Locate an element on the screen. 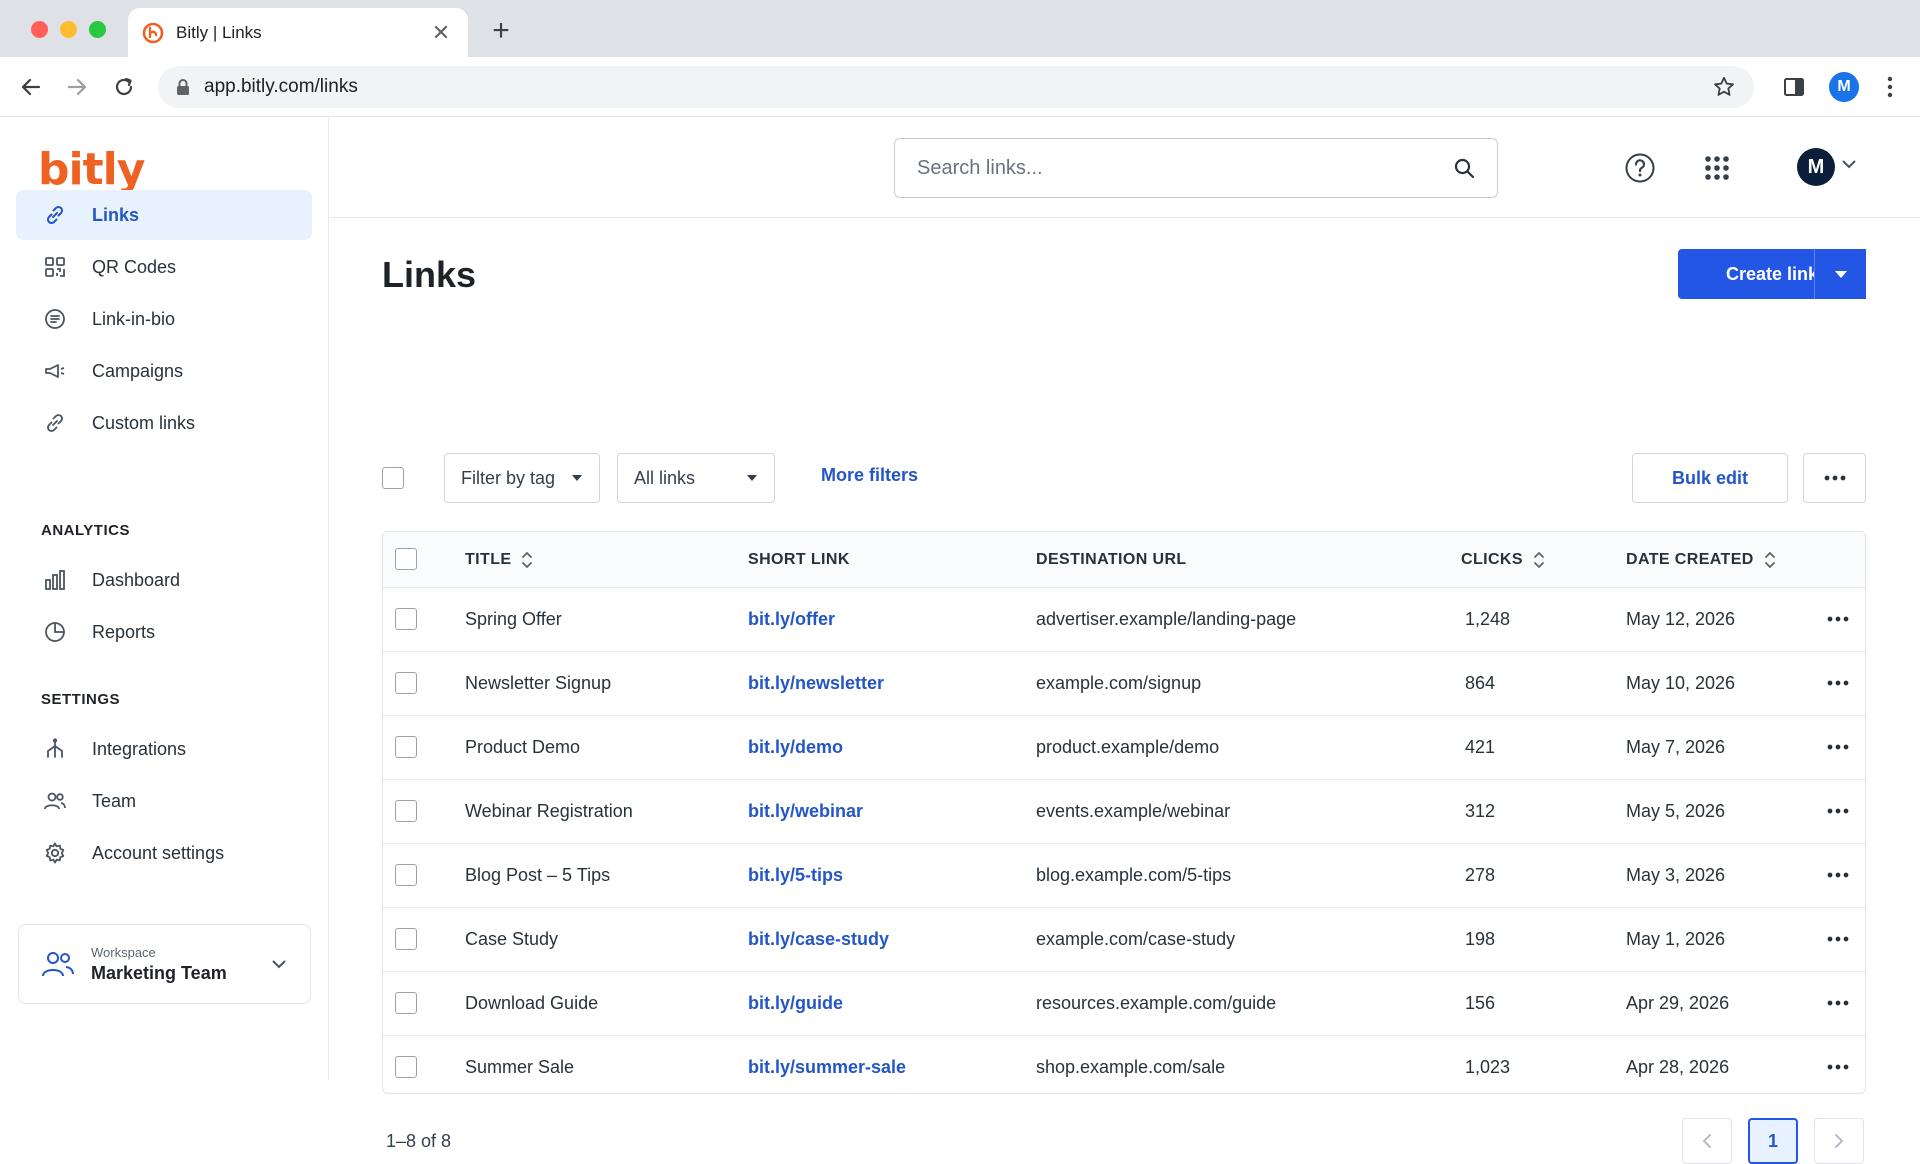  next-page-button is located at coordinates (1839, 1141).